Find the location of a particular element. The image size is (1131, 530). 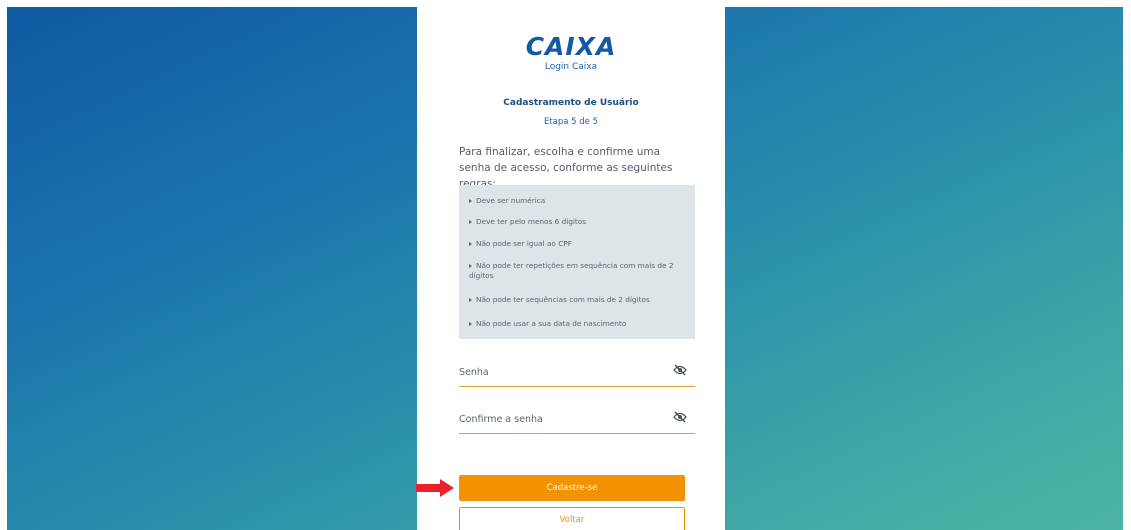

confirm-password-input is located at coordinates (559, 419).